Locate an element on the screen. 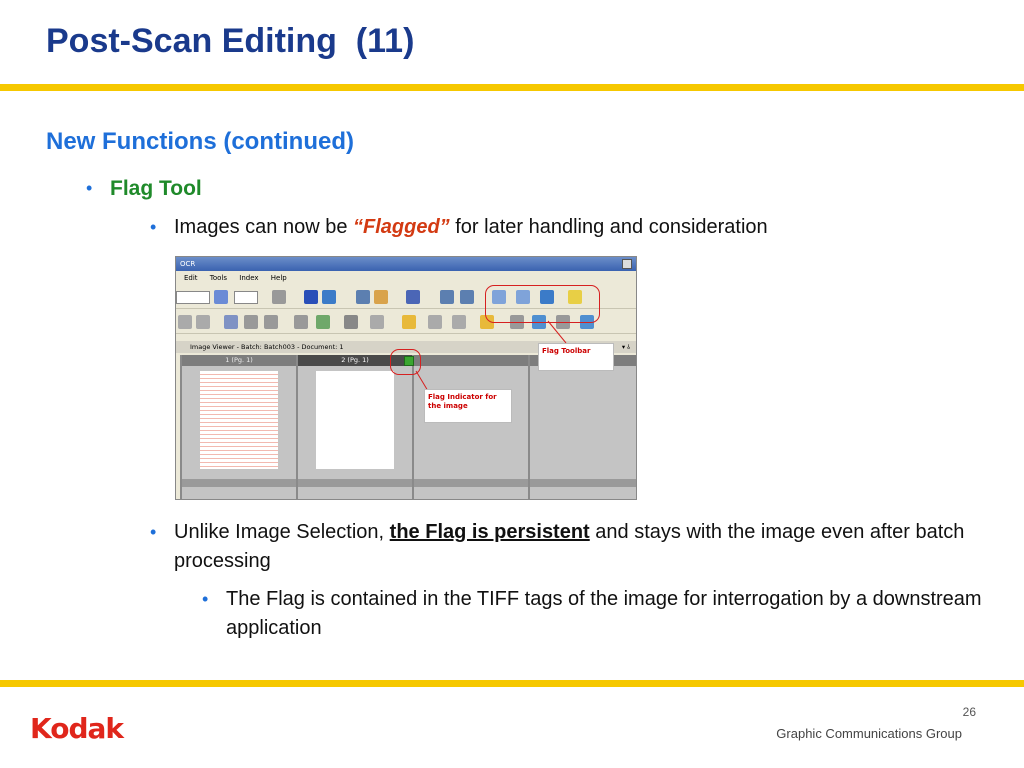 The image size is (1024, 768). flagged-term: “Flagged” is located at coordinates (401, 227).